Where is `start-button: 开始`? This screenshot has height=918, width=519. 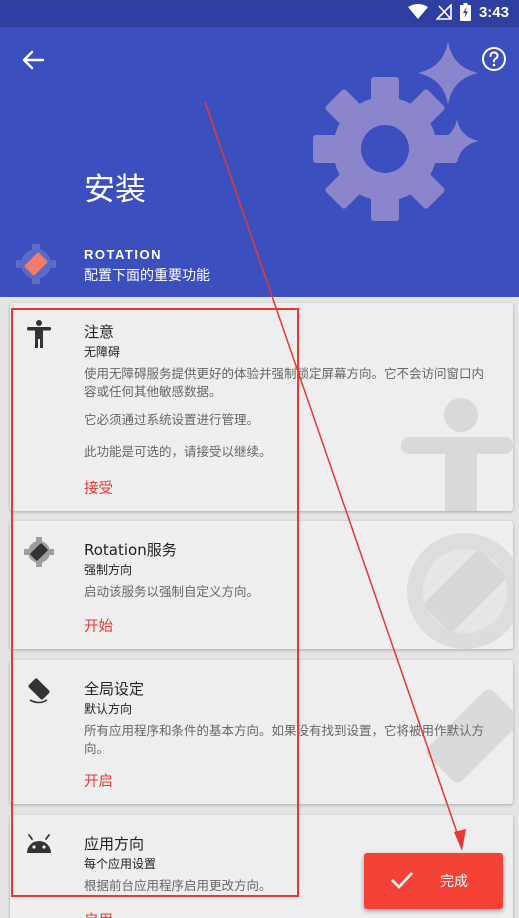 start-button: 开始 is located at coordinates (98, 625).